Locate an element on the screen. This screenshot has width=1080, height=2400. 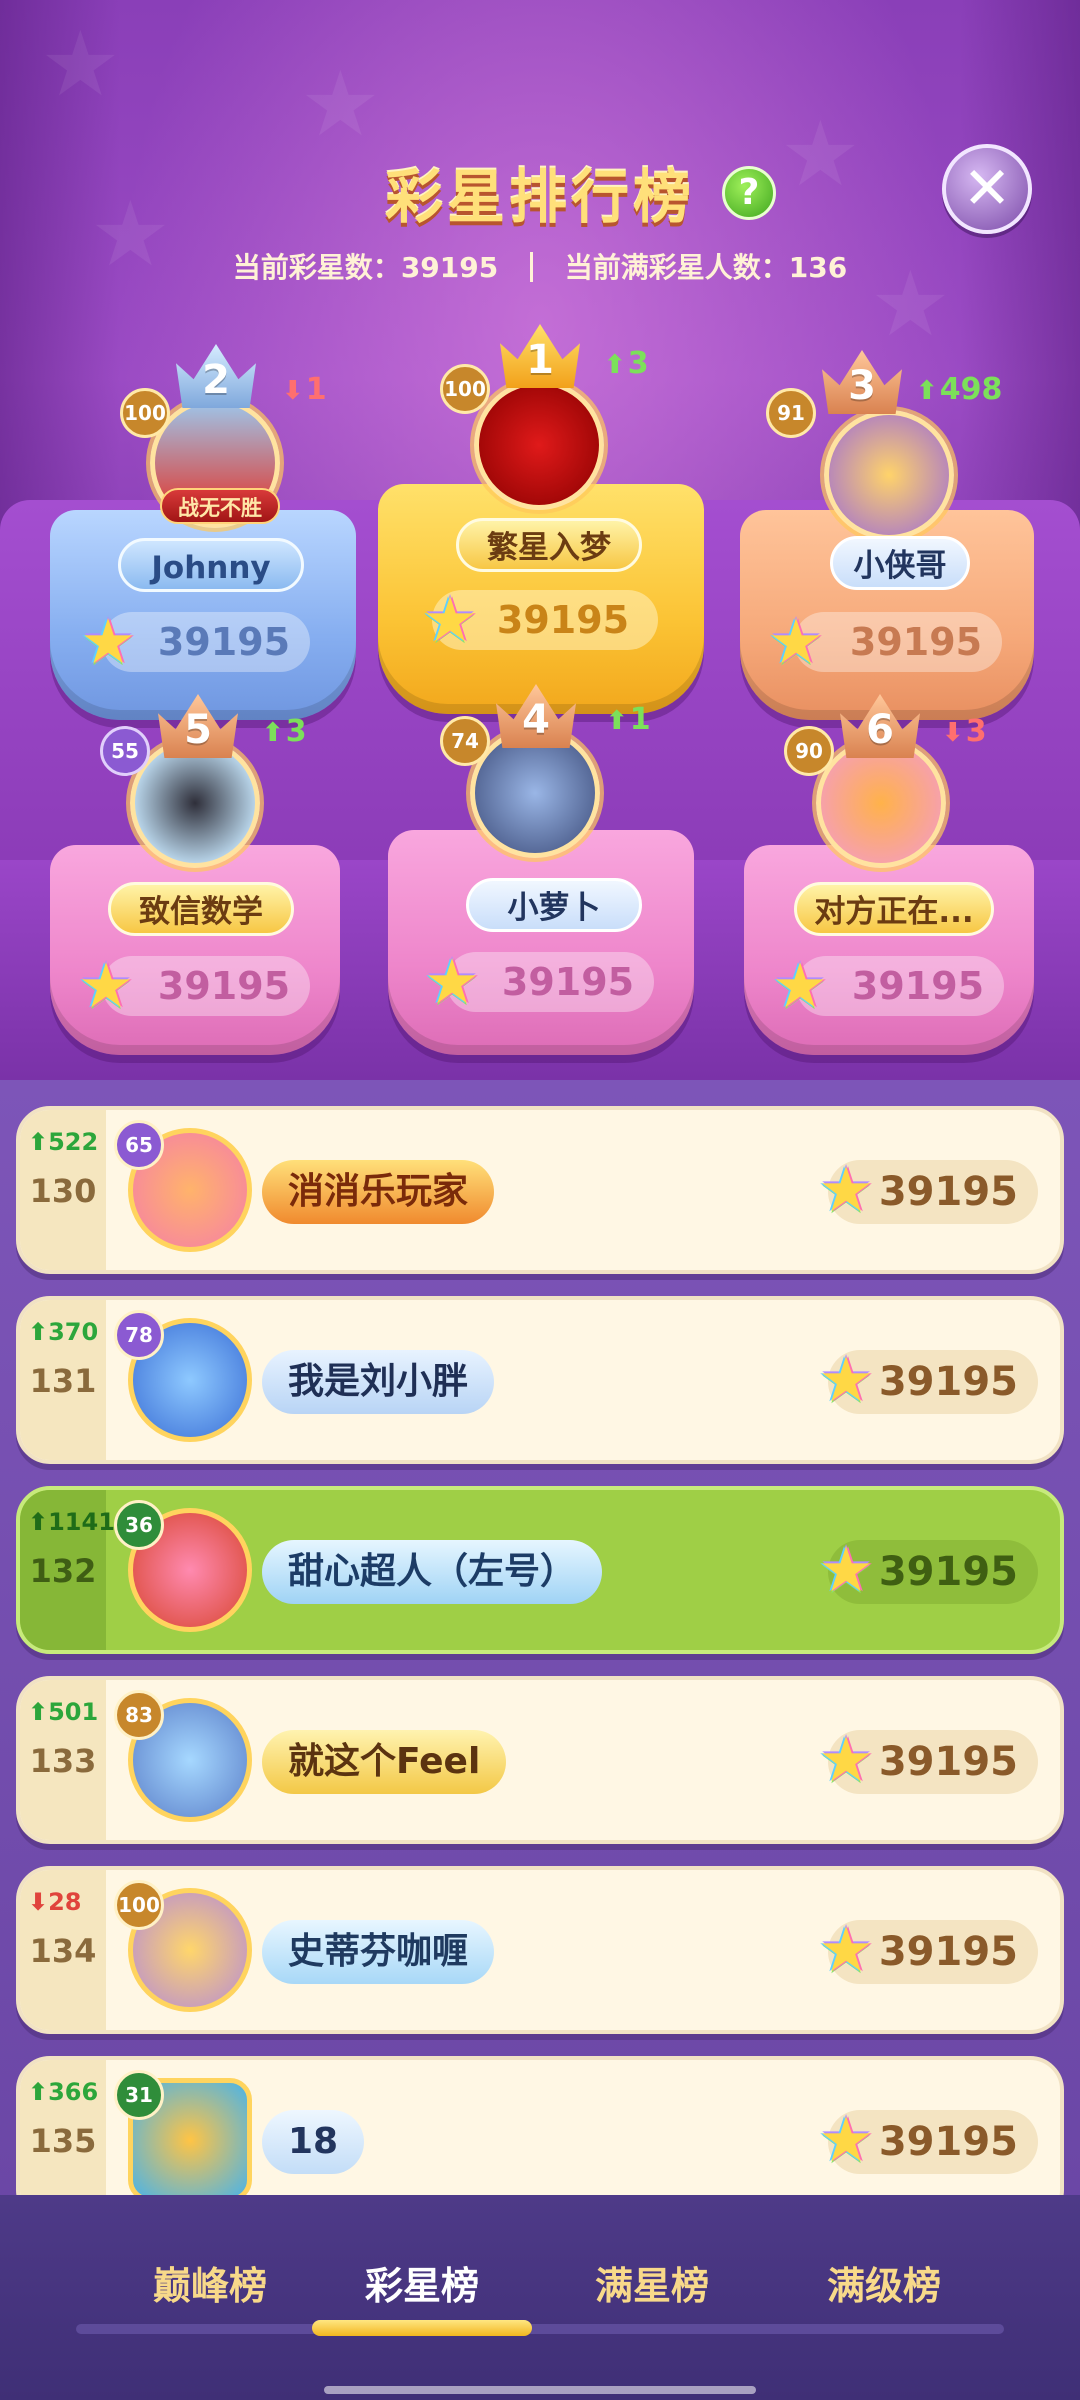
tab-indicator is located at coordinates (422, 2328).